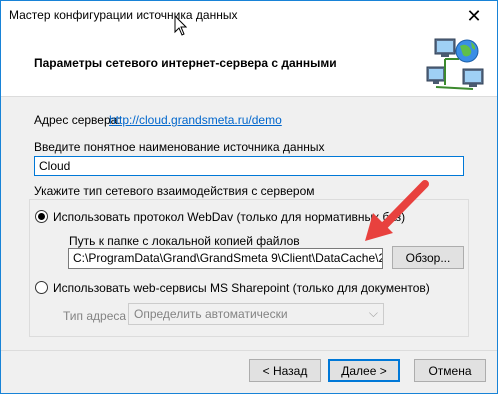  I want to click on sharepoint-radio, so click(41, 287).